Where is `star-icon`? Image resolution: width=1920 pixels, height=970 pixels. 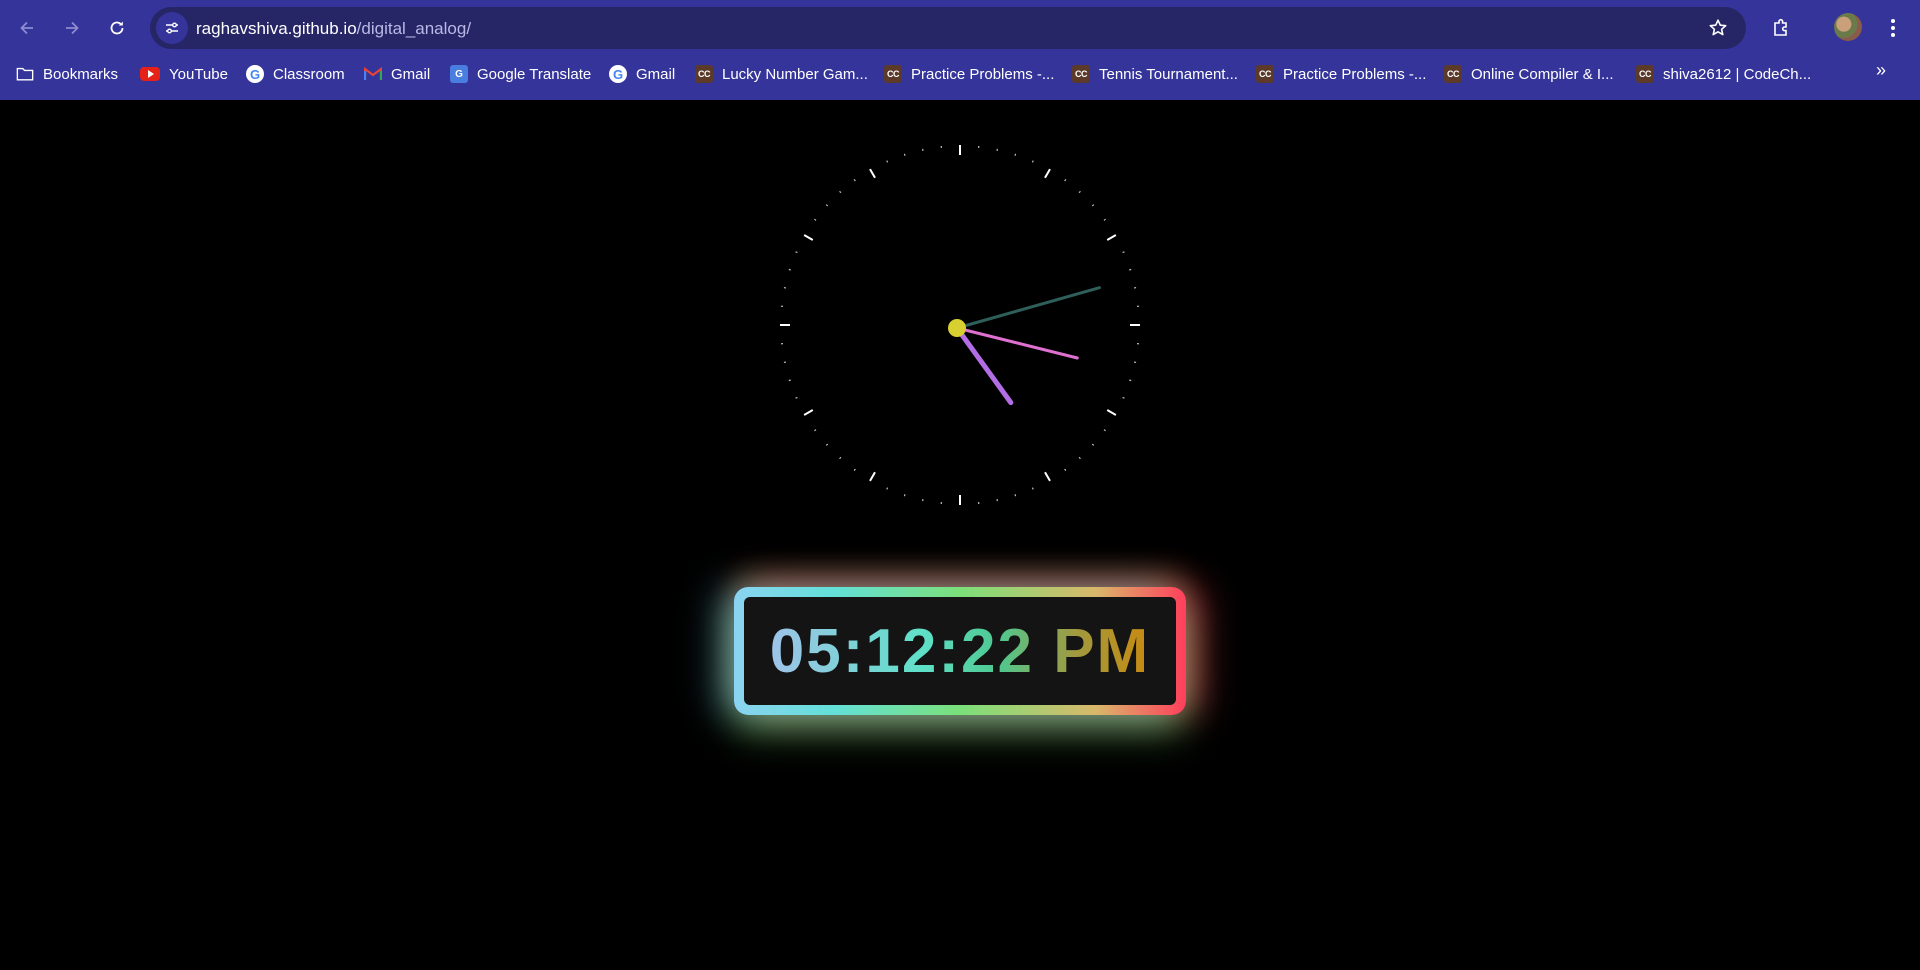 star-icon is located at coordinates (1718, 27).